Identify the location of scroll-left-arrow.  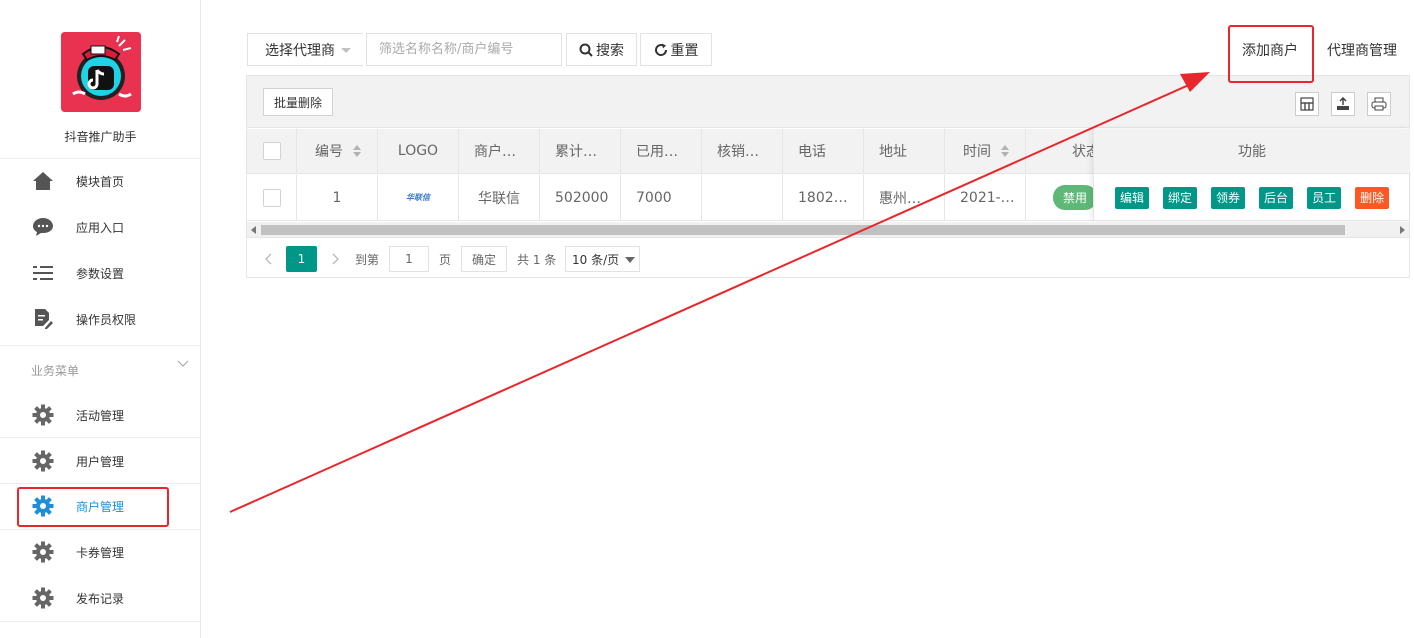
(253, 230).